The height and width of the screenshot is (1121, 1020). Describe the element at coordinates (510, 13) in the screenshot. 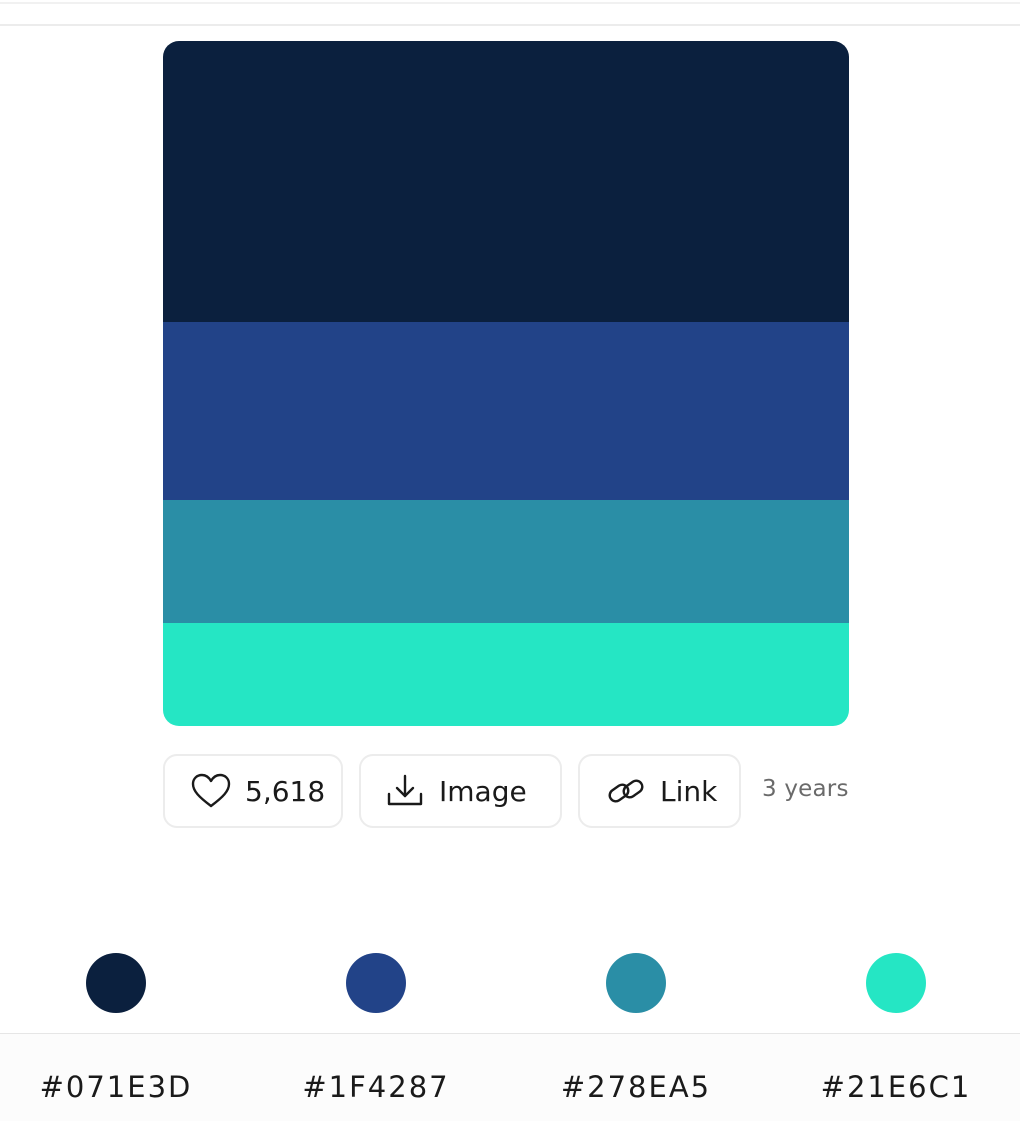

I see `top-bar` at that location.